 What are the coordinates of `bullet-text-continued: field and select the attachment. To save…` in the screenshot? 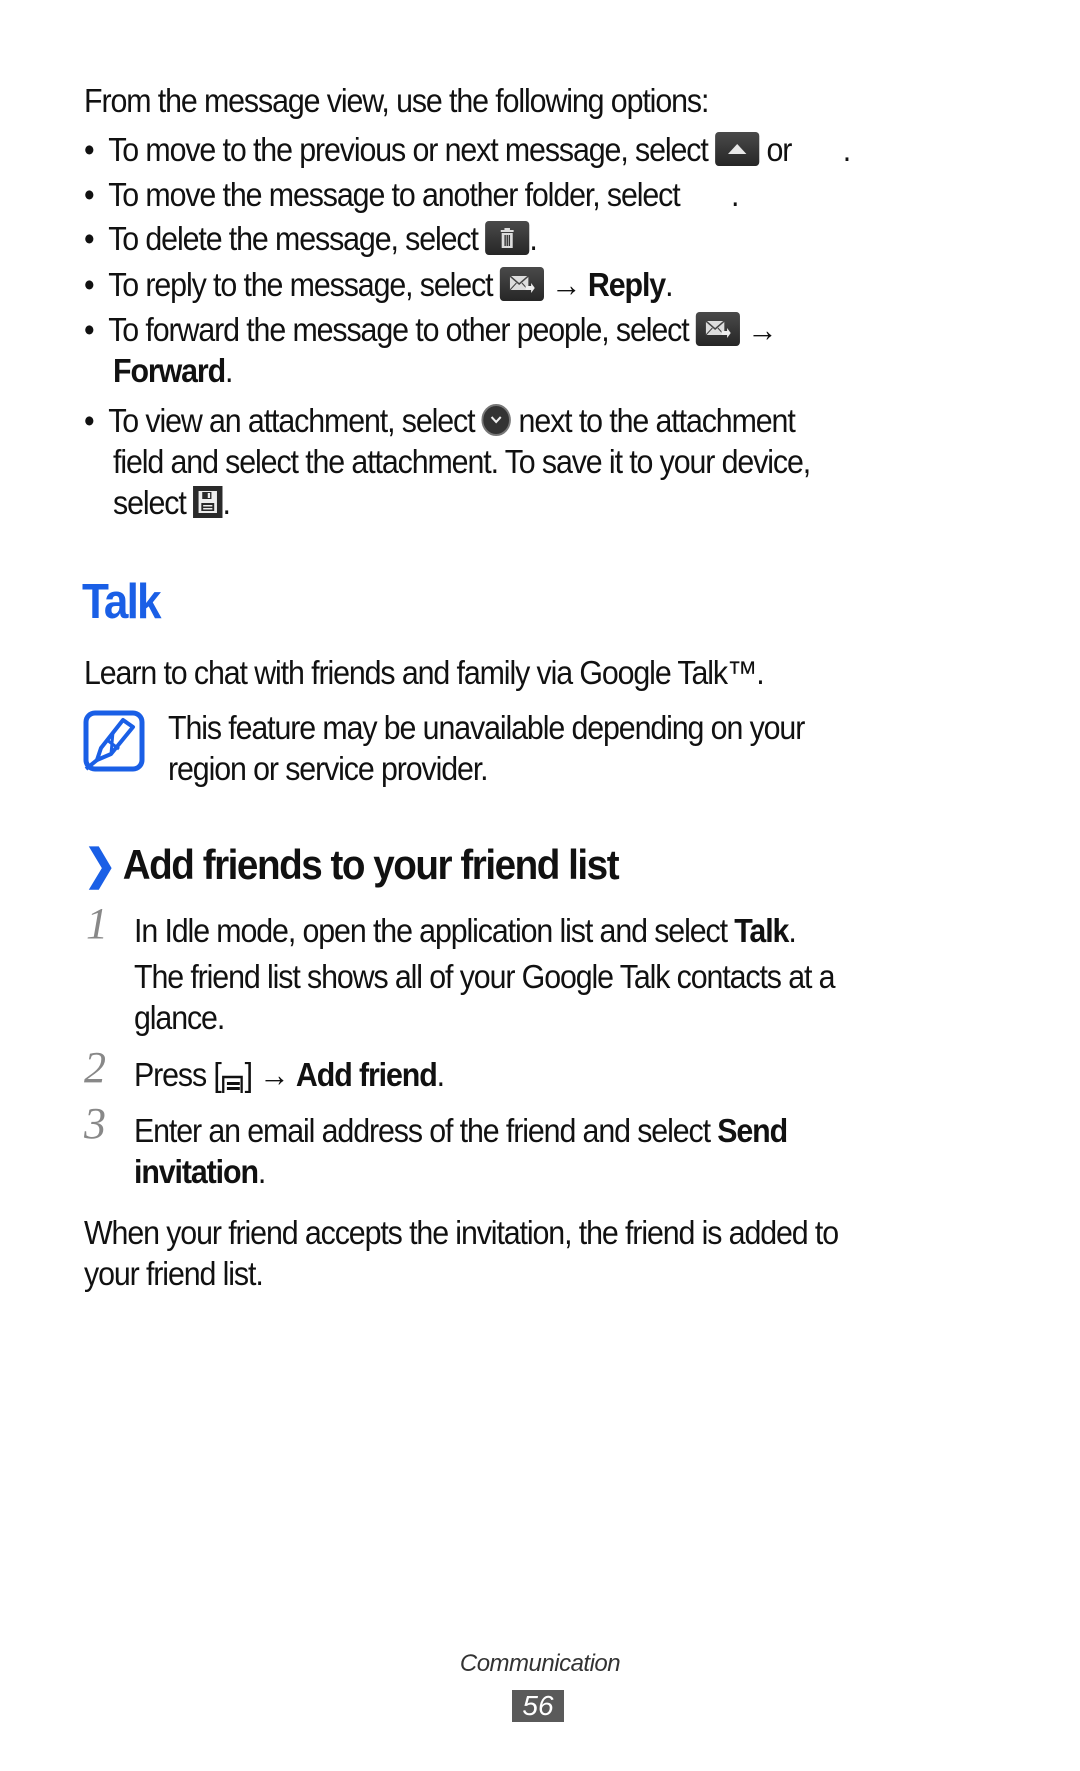 It's located at (462, 461).